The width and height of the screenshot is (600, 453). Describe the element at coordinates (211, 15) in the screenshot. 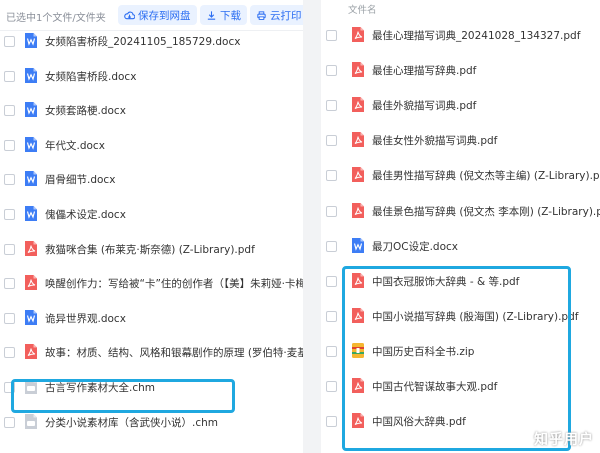

I see `download-icon` at that location.